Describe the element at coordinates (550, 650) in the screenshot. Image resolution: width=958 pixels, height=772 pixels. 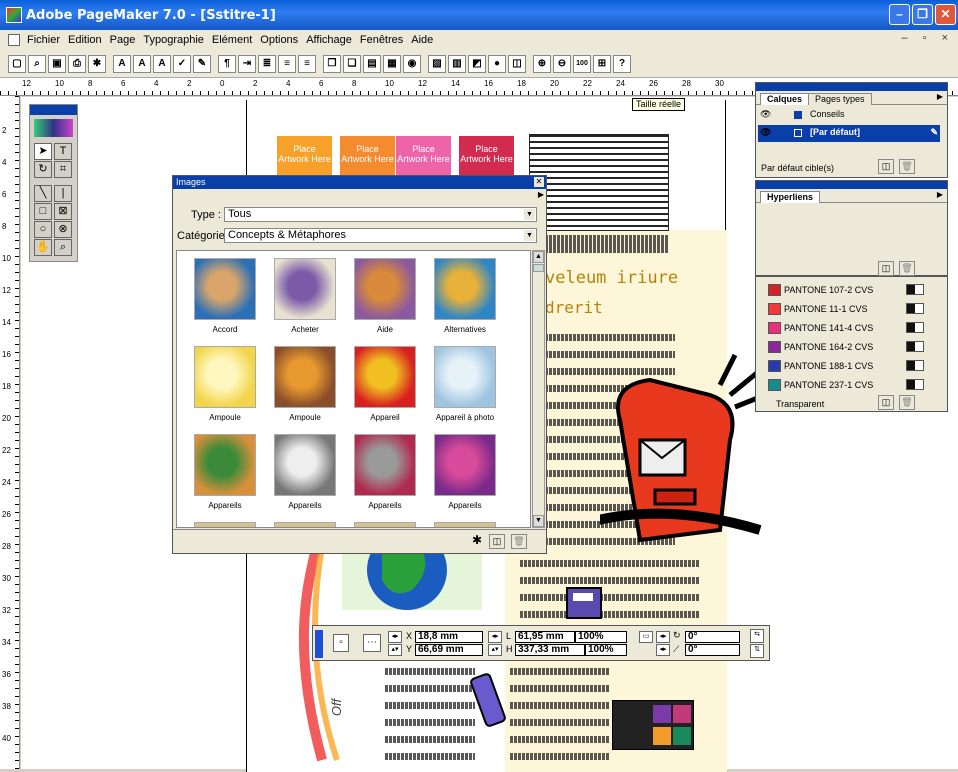
I see `height-field: 337,33 mm` at that location.